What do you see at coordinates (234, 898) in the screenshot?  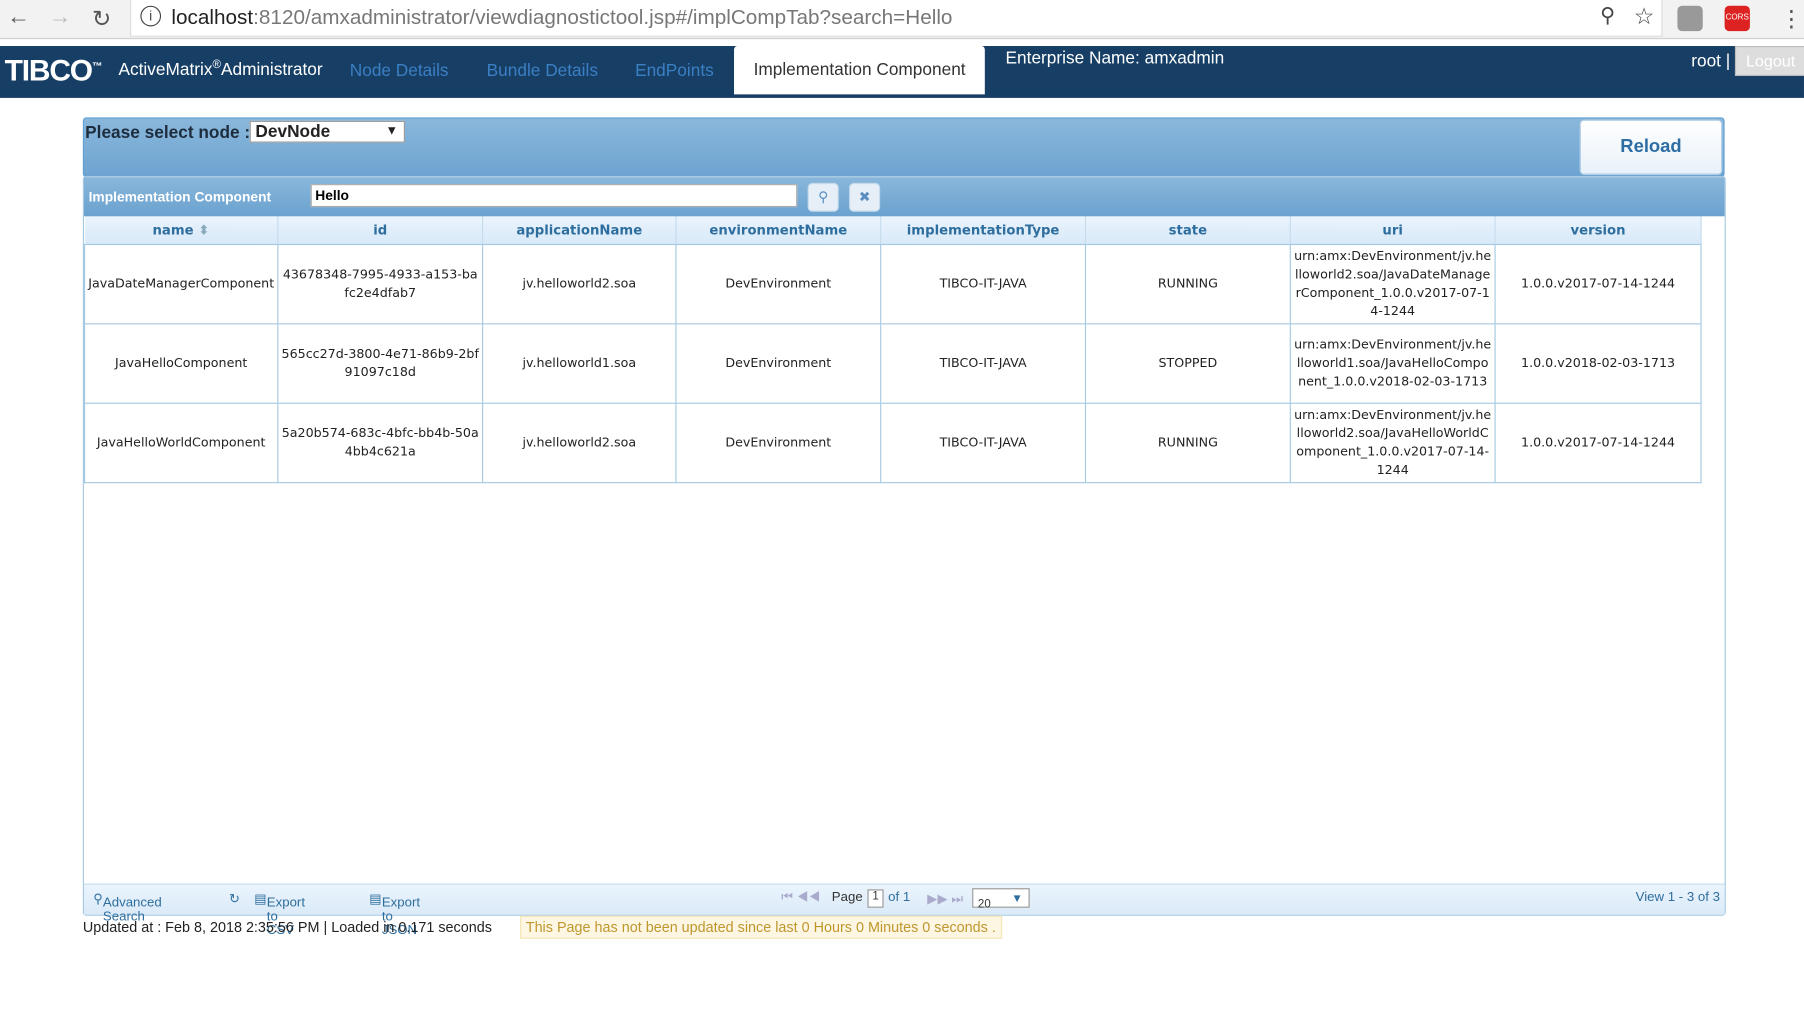 I see `refresh-icon: ↻` at bounding box center [234, 898].